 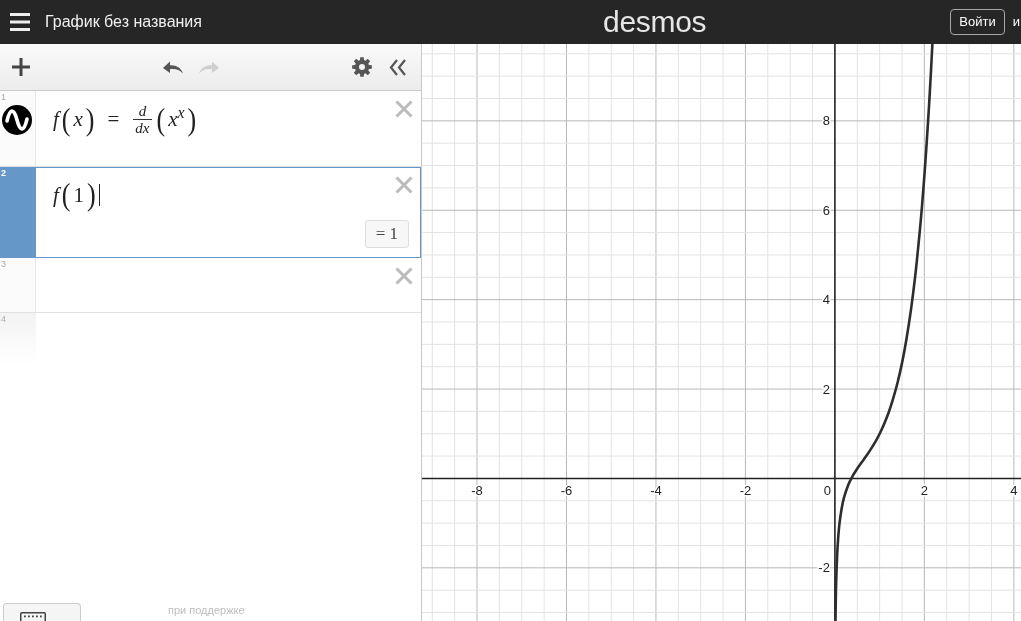 I want to click on axis-tick-label: 6, so click(x=826, y=210).